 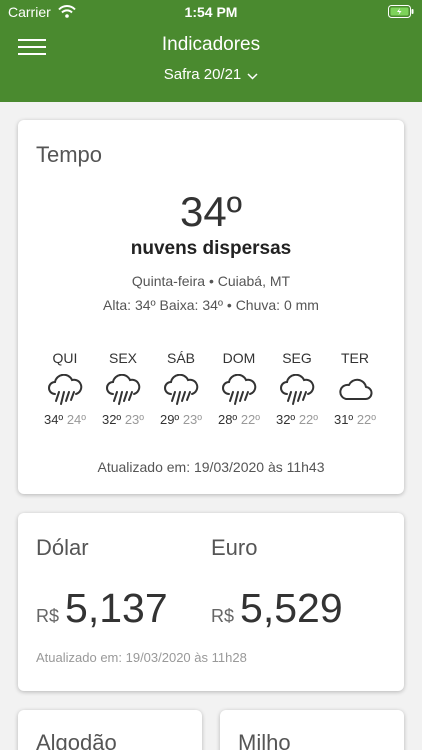 I want to click on forecast-high: 28º, so click(x=227, y=419).